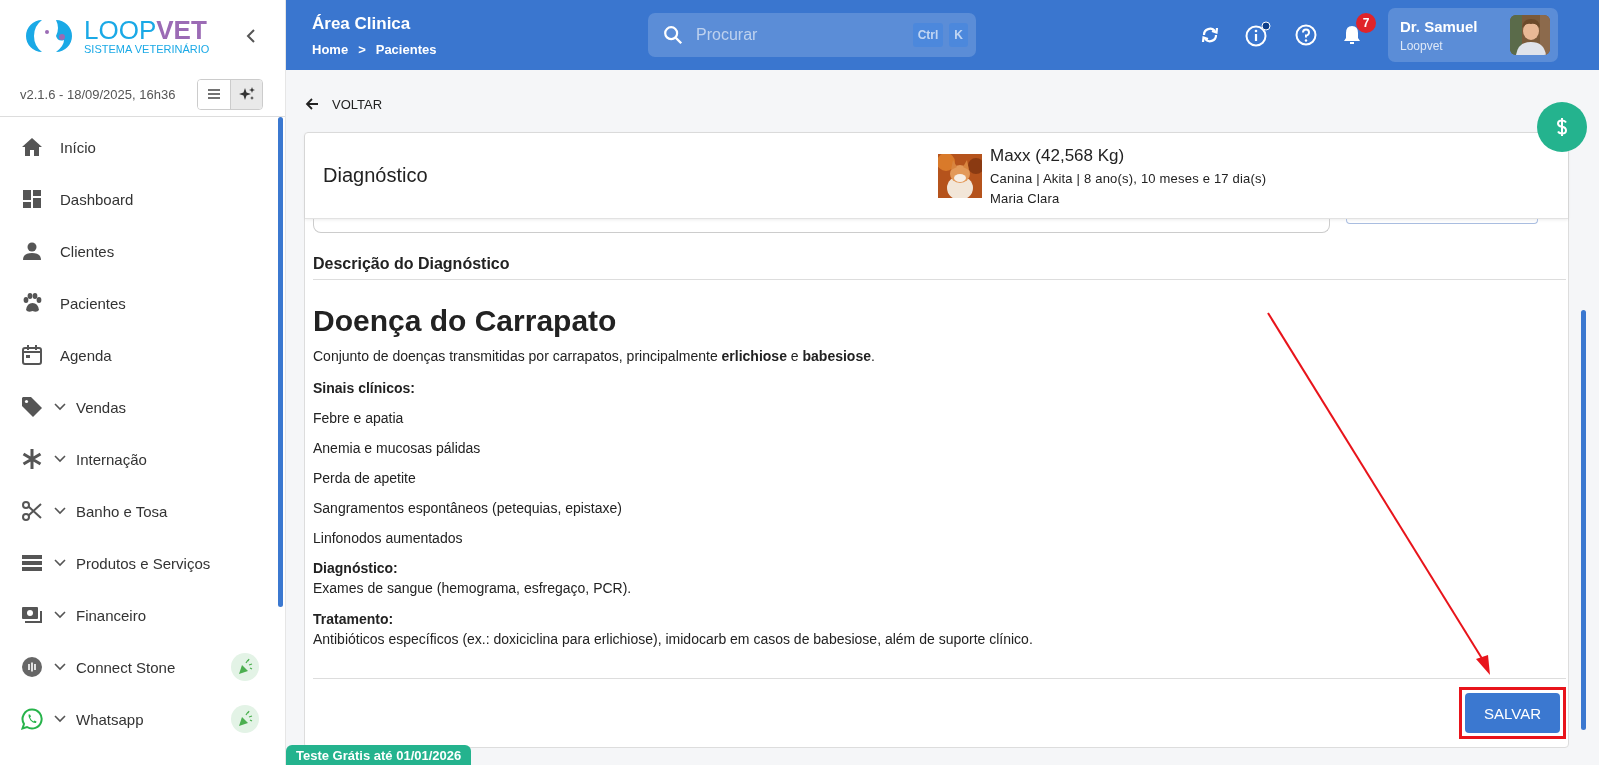  I want to click on description-line: Linfonodos aumentados, so click(388, 538).